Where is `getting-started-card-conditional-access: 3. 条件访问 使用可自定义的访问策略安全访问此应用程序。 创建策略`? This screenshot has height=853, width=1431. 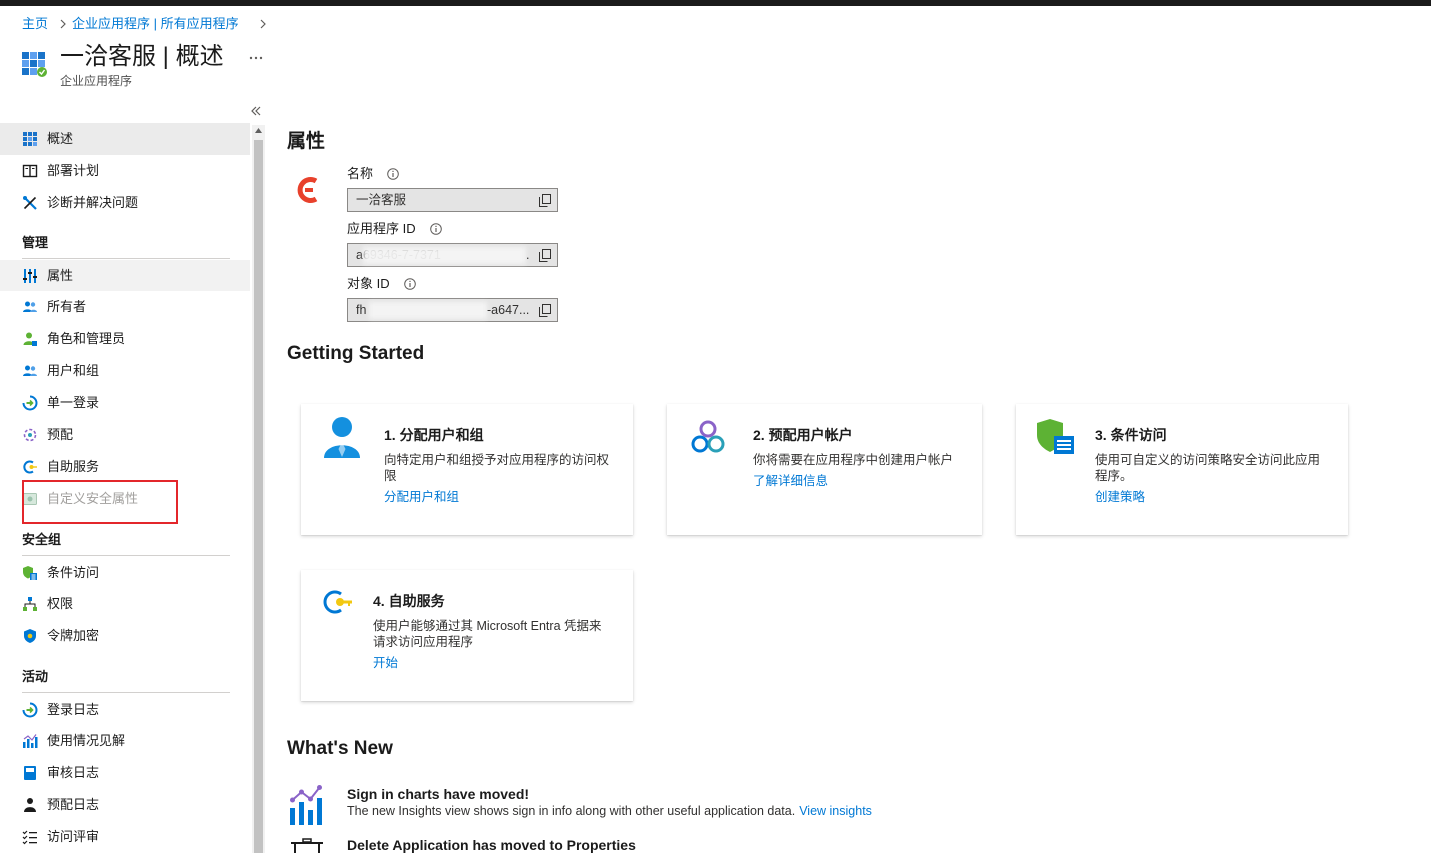 getting-started-card-conditional-access: 3. 条件访问 使用可自定义的访问策略安全访问此应用程序。 创建策略 is located at coordinates (1182, 469).